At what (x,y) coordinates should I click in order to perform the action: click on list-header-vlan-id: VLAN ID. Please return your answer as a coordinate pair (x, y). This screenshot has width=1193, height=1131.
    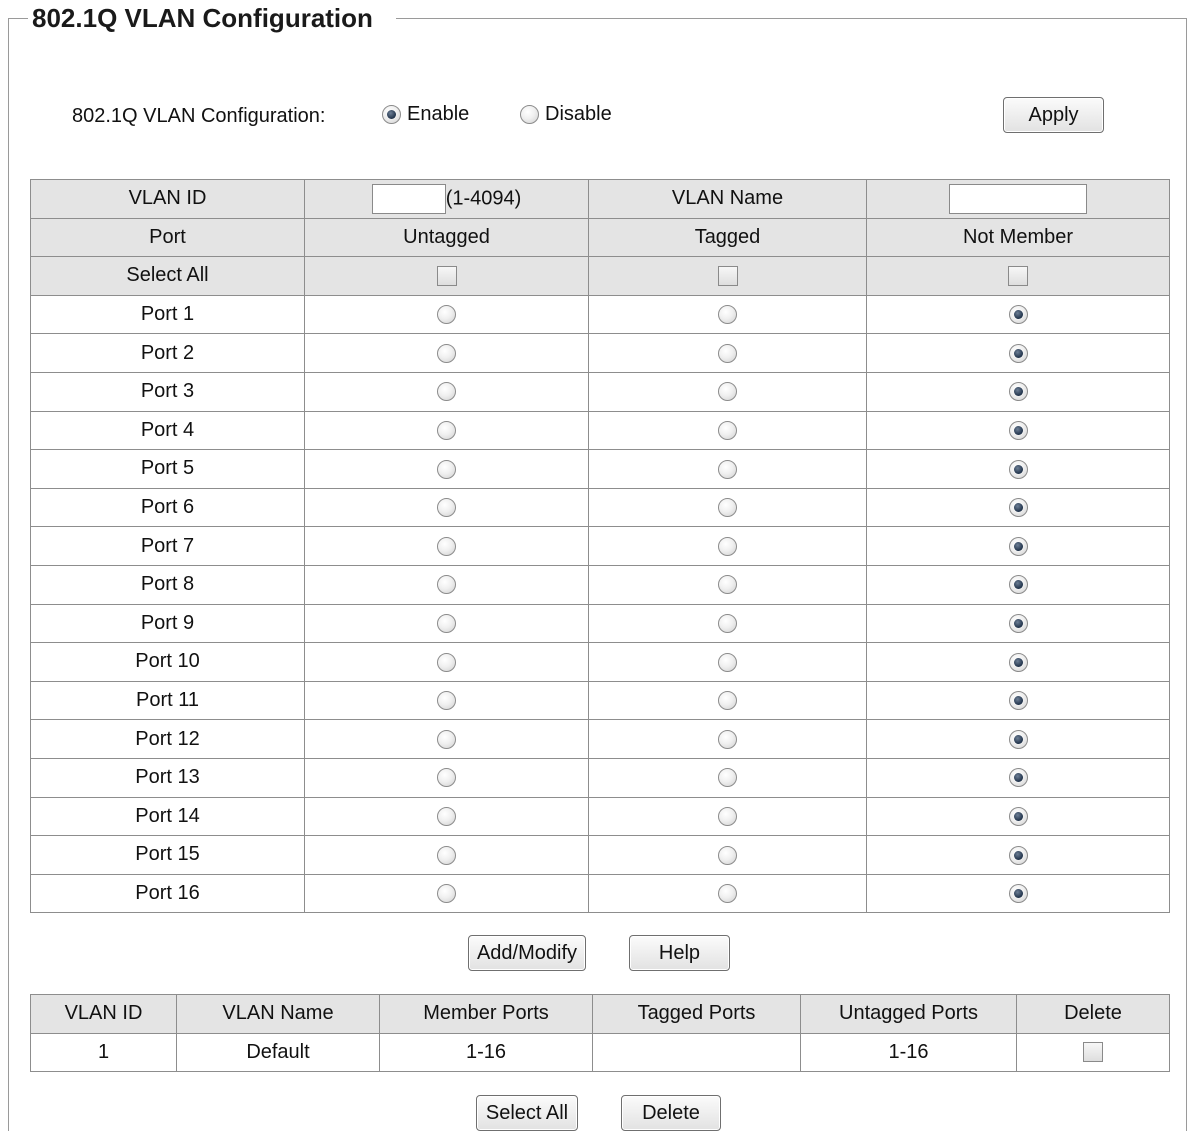
    Looking at the image, I should click on (103, 1014).